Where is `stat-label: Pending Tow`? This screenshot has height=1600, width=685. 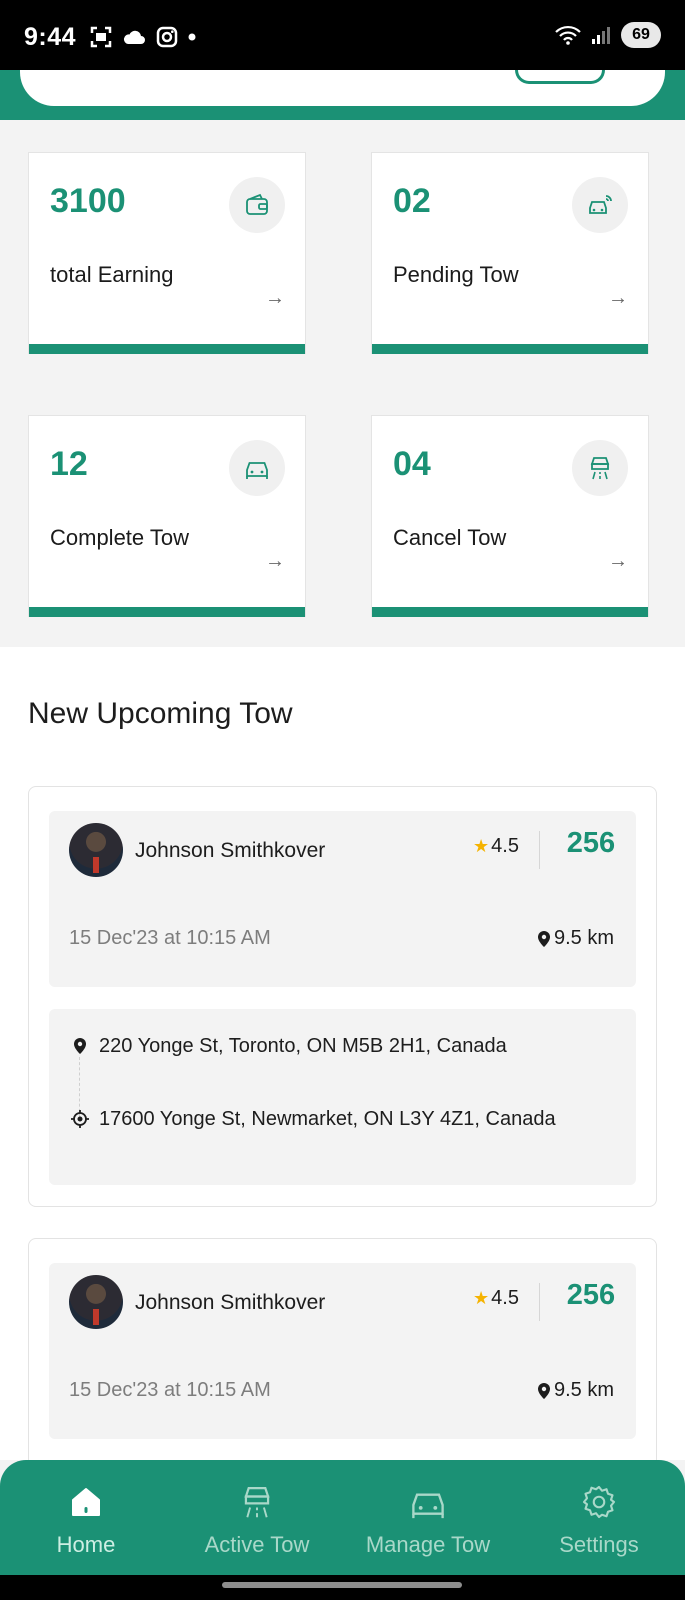 stat-label: Pending Tow is located at coordinates (456, 274).